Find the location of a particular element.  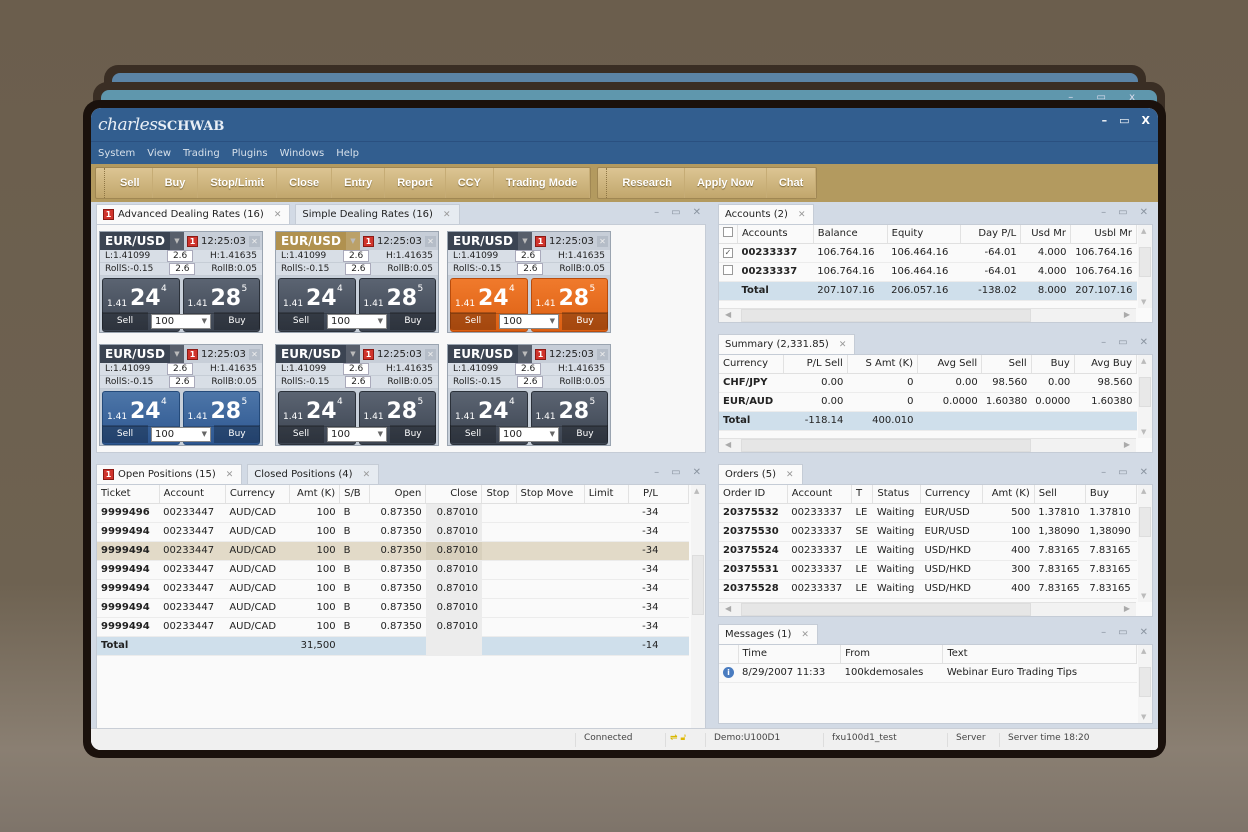

column-header: P/L Sell is located at coordinates (815, 364).